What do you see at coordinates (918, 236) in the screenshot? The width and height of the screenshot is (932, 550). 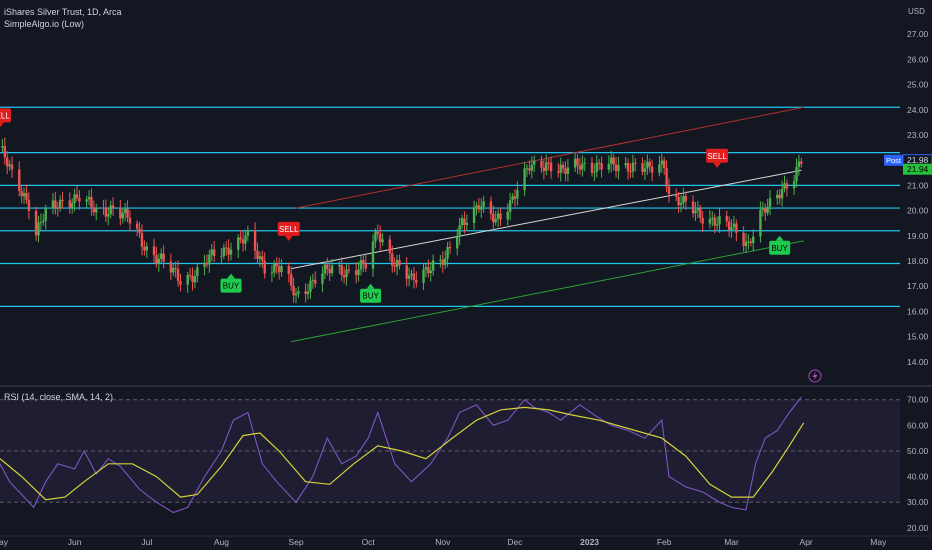 I see `price-axis-tick: 19.00` at bounding box center [918, 236].